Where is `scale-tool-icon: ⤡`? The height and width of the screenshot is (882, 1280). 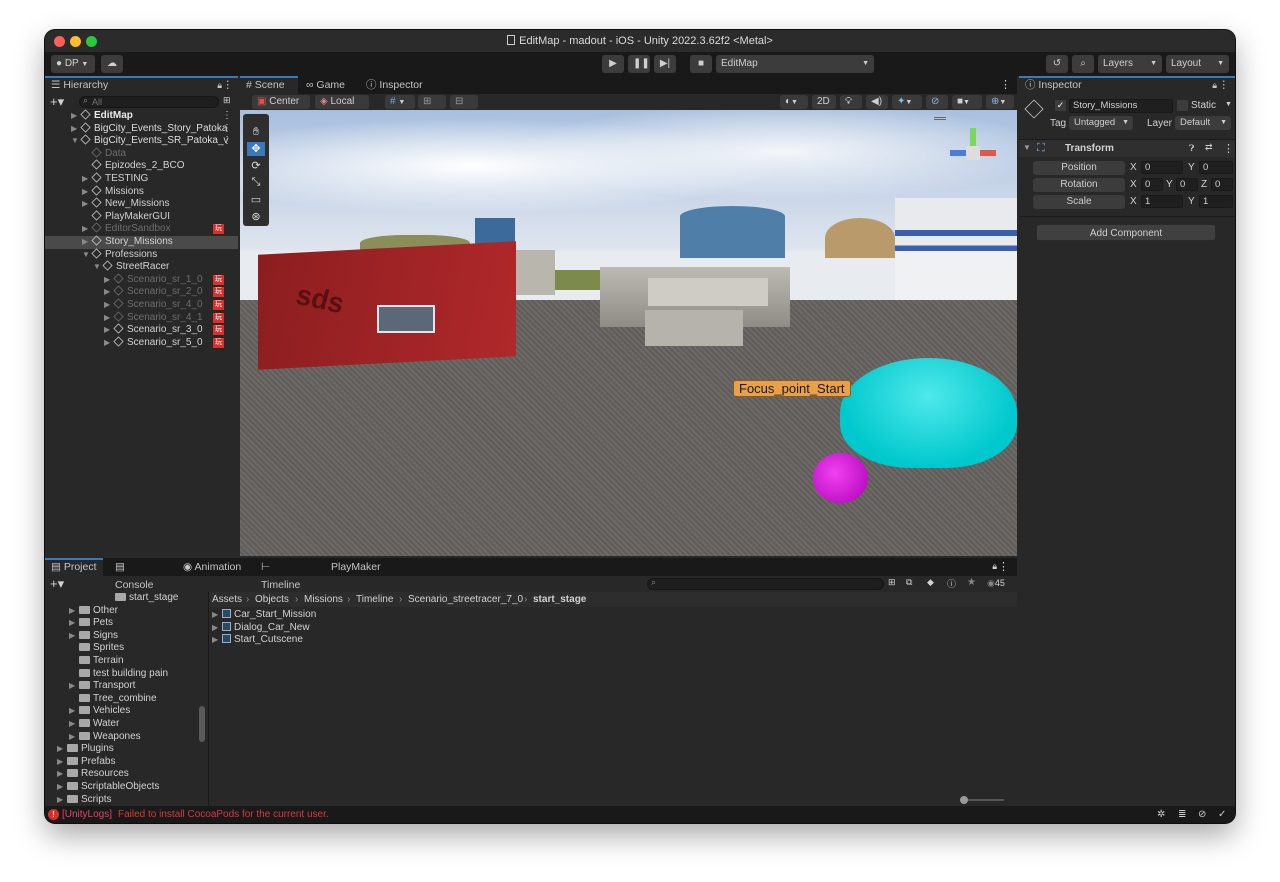 scale-tool-icon: ⤡ is located at coordinates (256, 183).